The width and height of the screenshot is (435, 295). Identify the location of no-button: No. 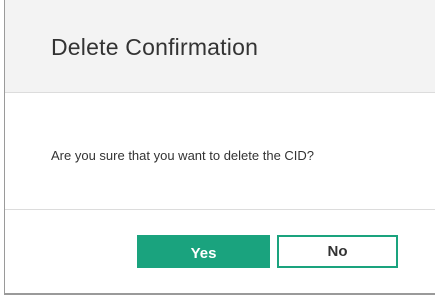
(337, 251).